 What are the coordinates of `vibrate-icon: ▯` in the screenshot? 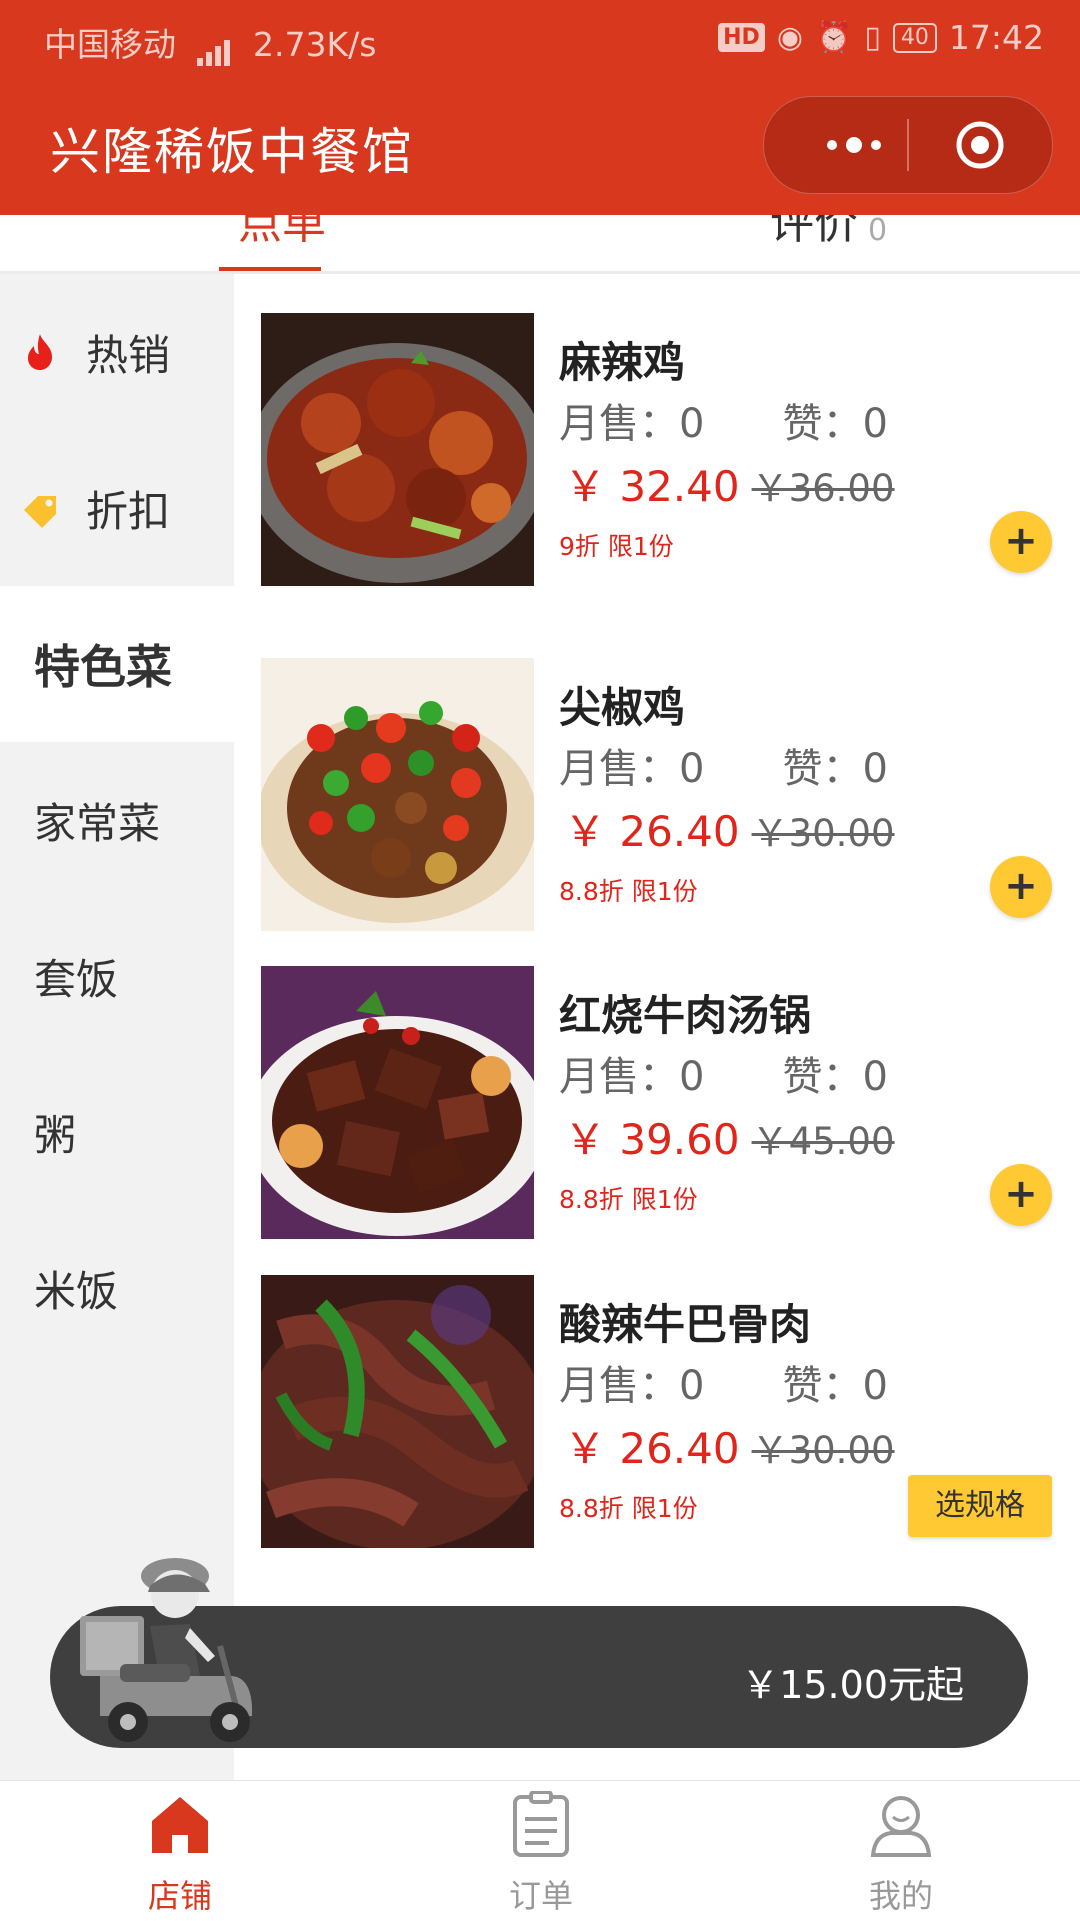 It's located at (872, 37).